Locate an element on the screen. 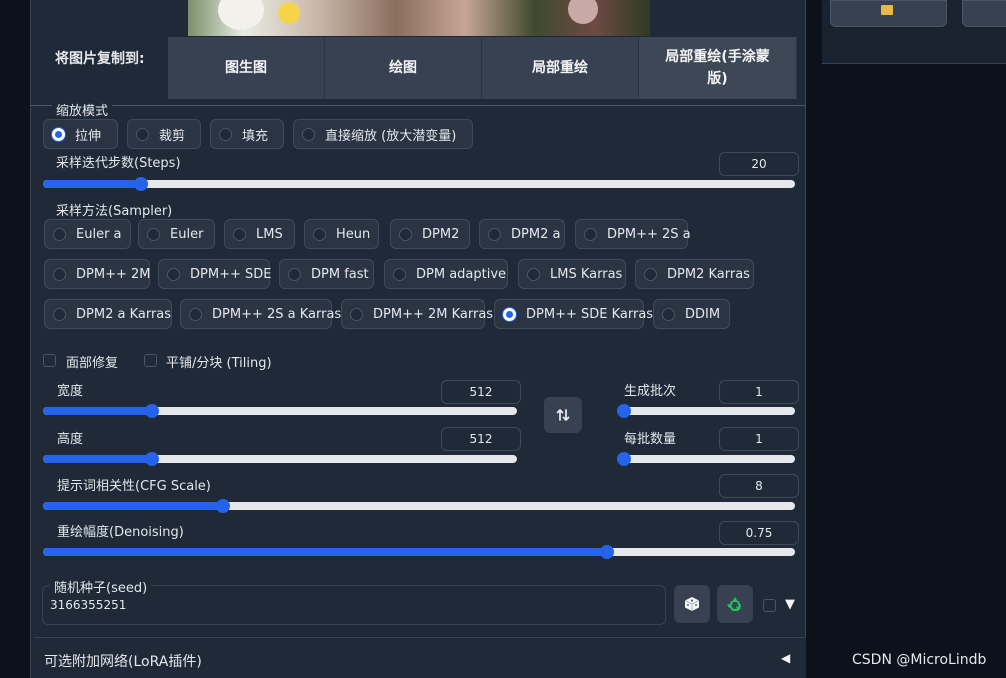  copy-to-sketch-button: 绘图 is located at coordinates (403, 68).